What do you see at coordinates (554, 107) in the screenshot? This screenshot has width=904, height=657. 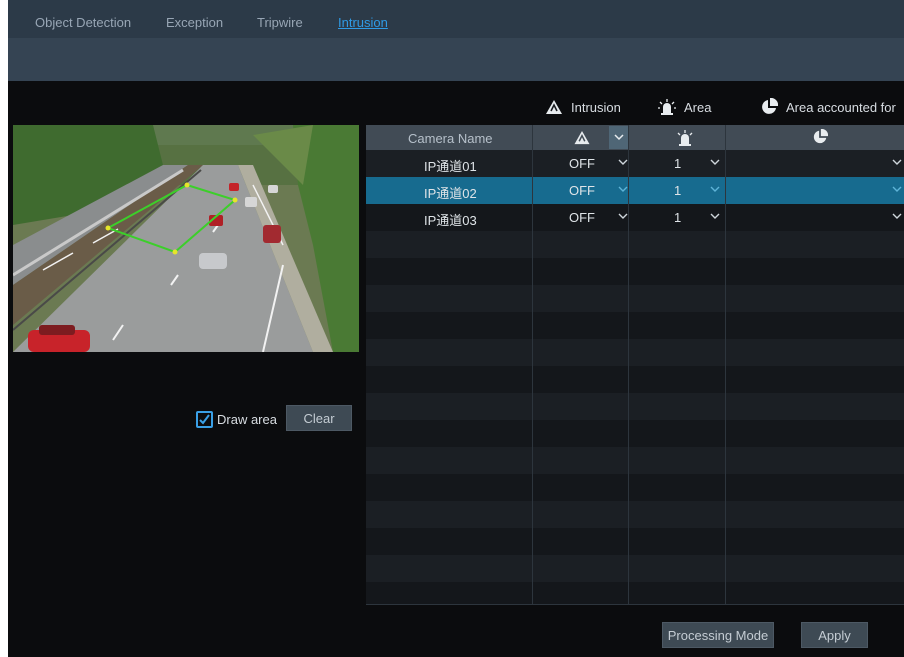 I see `intrusion-icon` at bounding box center [554, 107].